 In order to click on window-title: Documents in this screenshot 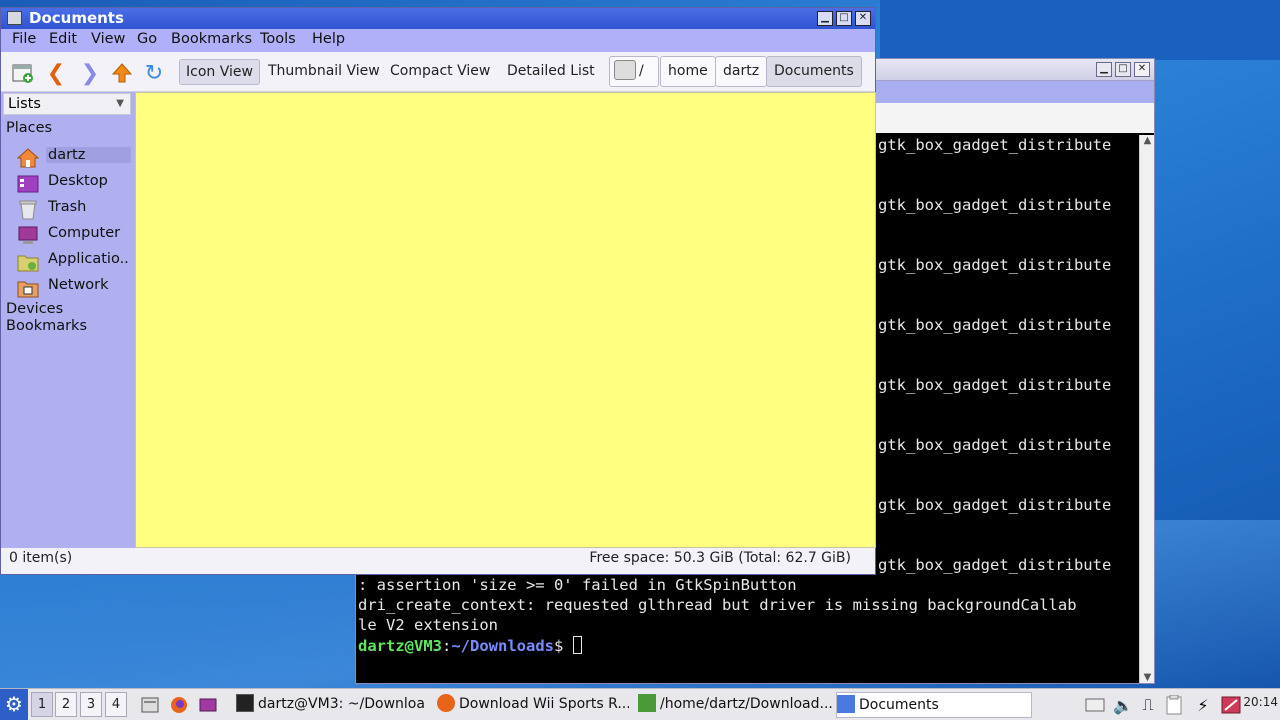, I will do `click(76, 18)`.